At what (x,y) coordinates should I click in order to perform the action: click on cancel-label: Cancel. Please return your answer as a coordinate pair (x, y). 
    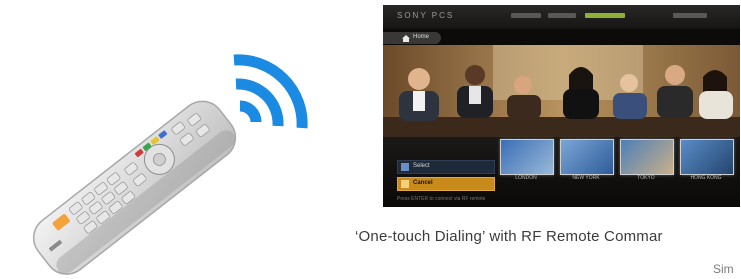
    Looking at the image, I should click on (423, 183).